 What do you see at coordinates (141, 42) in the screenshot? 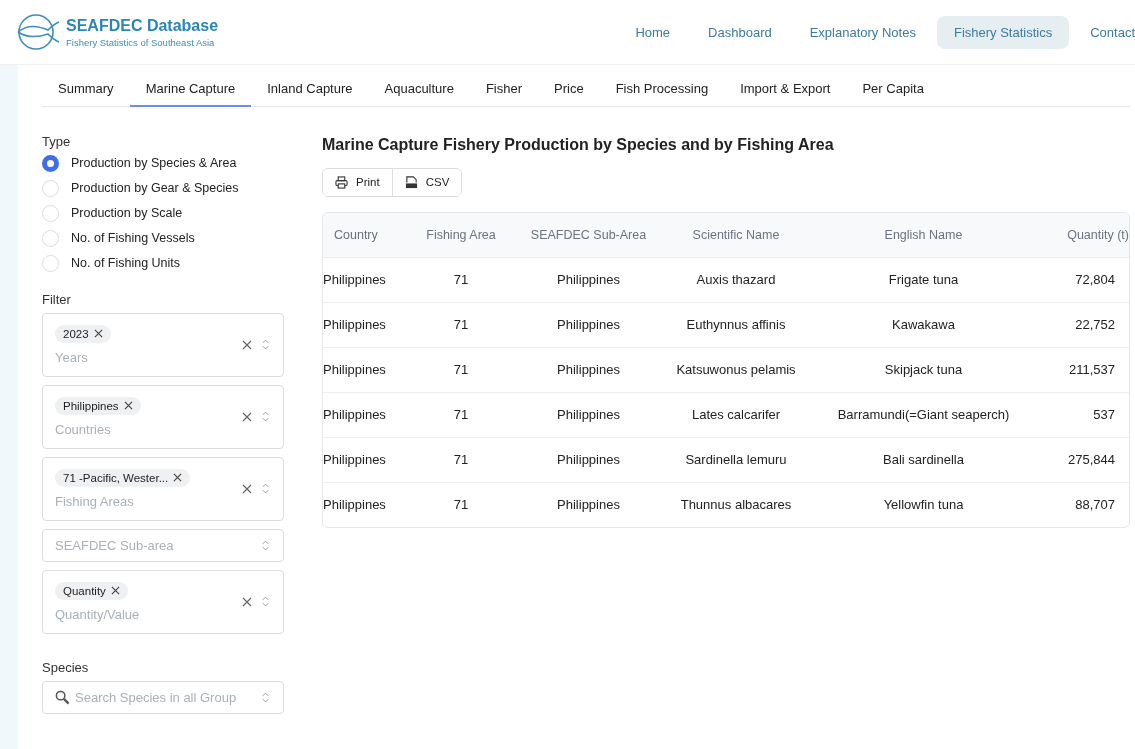
I see `site-subtitle: Fishery Statistics of Southeast Asia` at bounding box center [141, 42].